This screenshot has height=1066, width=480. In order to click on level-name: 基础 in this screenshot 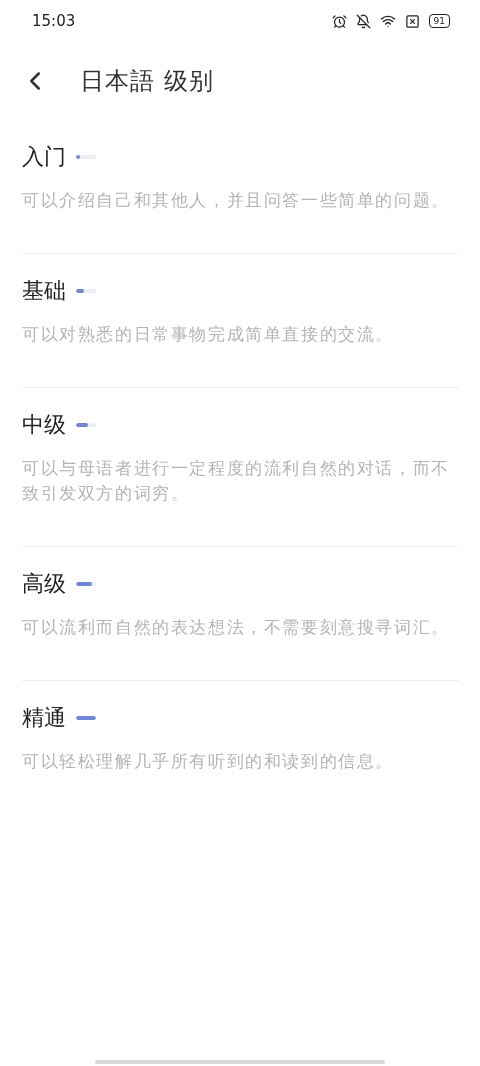, I will do `click(44, 291)`.